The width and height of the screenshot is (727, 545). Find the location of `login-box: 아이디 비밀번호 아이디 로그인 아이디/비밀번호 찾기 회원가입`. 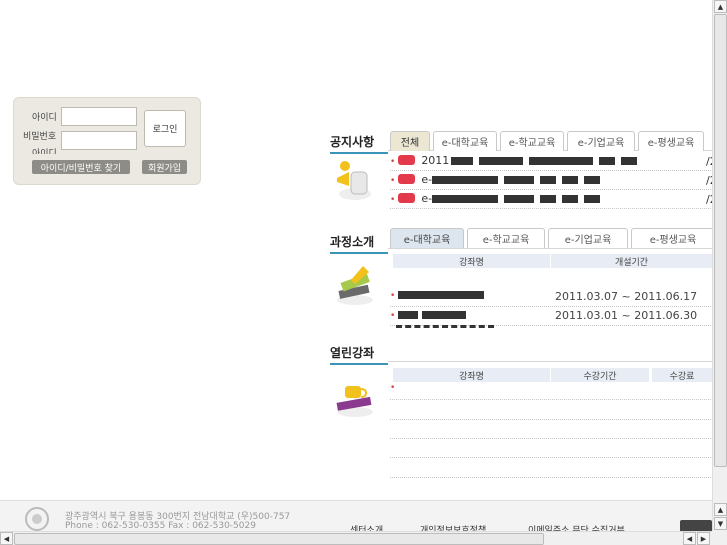

login-box: 아이디 비밀번호 아이디 로그인 아이디/비밀번호 찾기 회원가입 is located at coordinates (107, 141).